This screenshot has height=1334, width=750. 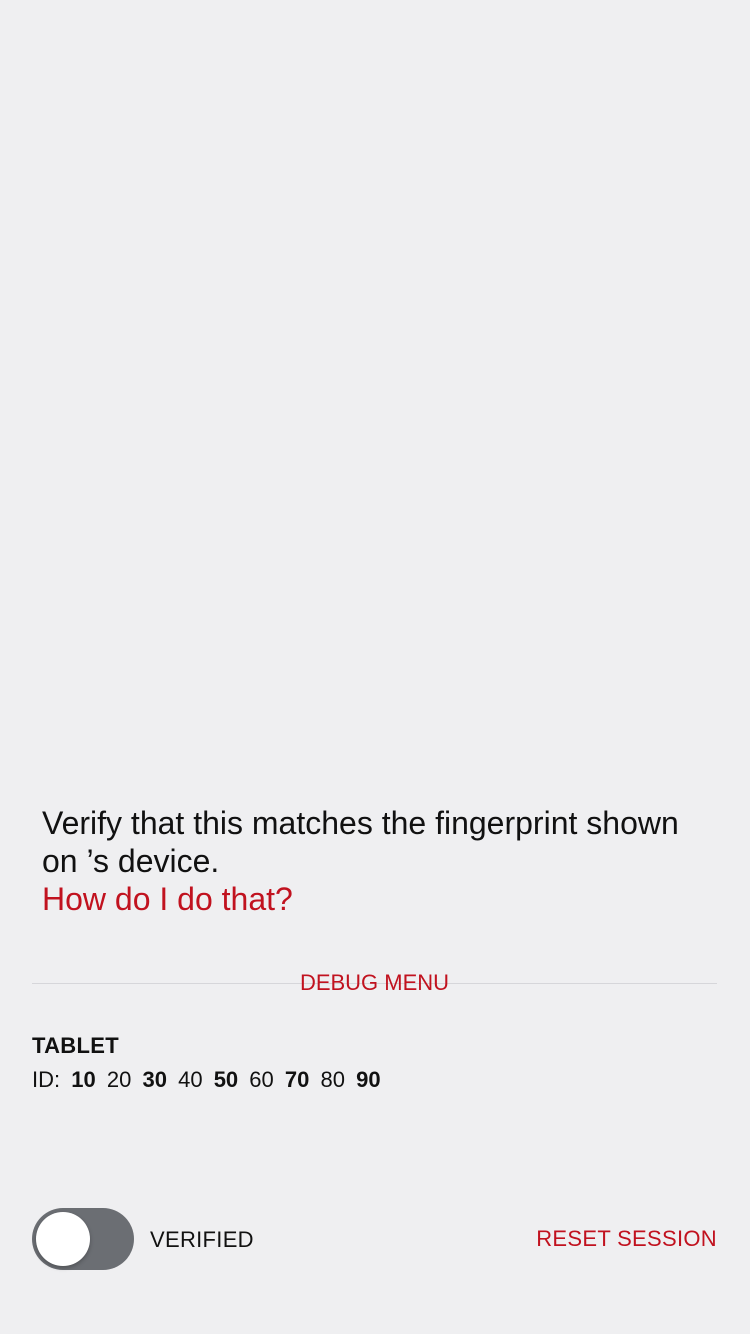 I want to click on toggle-knob, so click(x=63, y=1239).